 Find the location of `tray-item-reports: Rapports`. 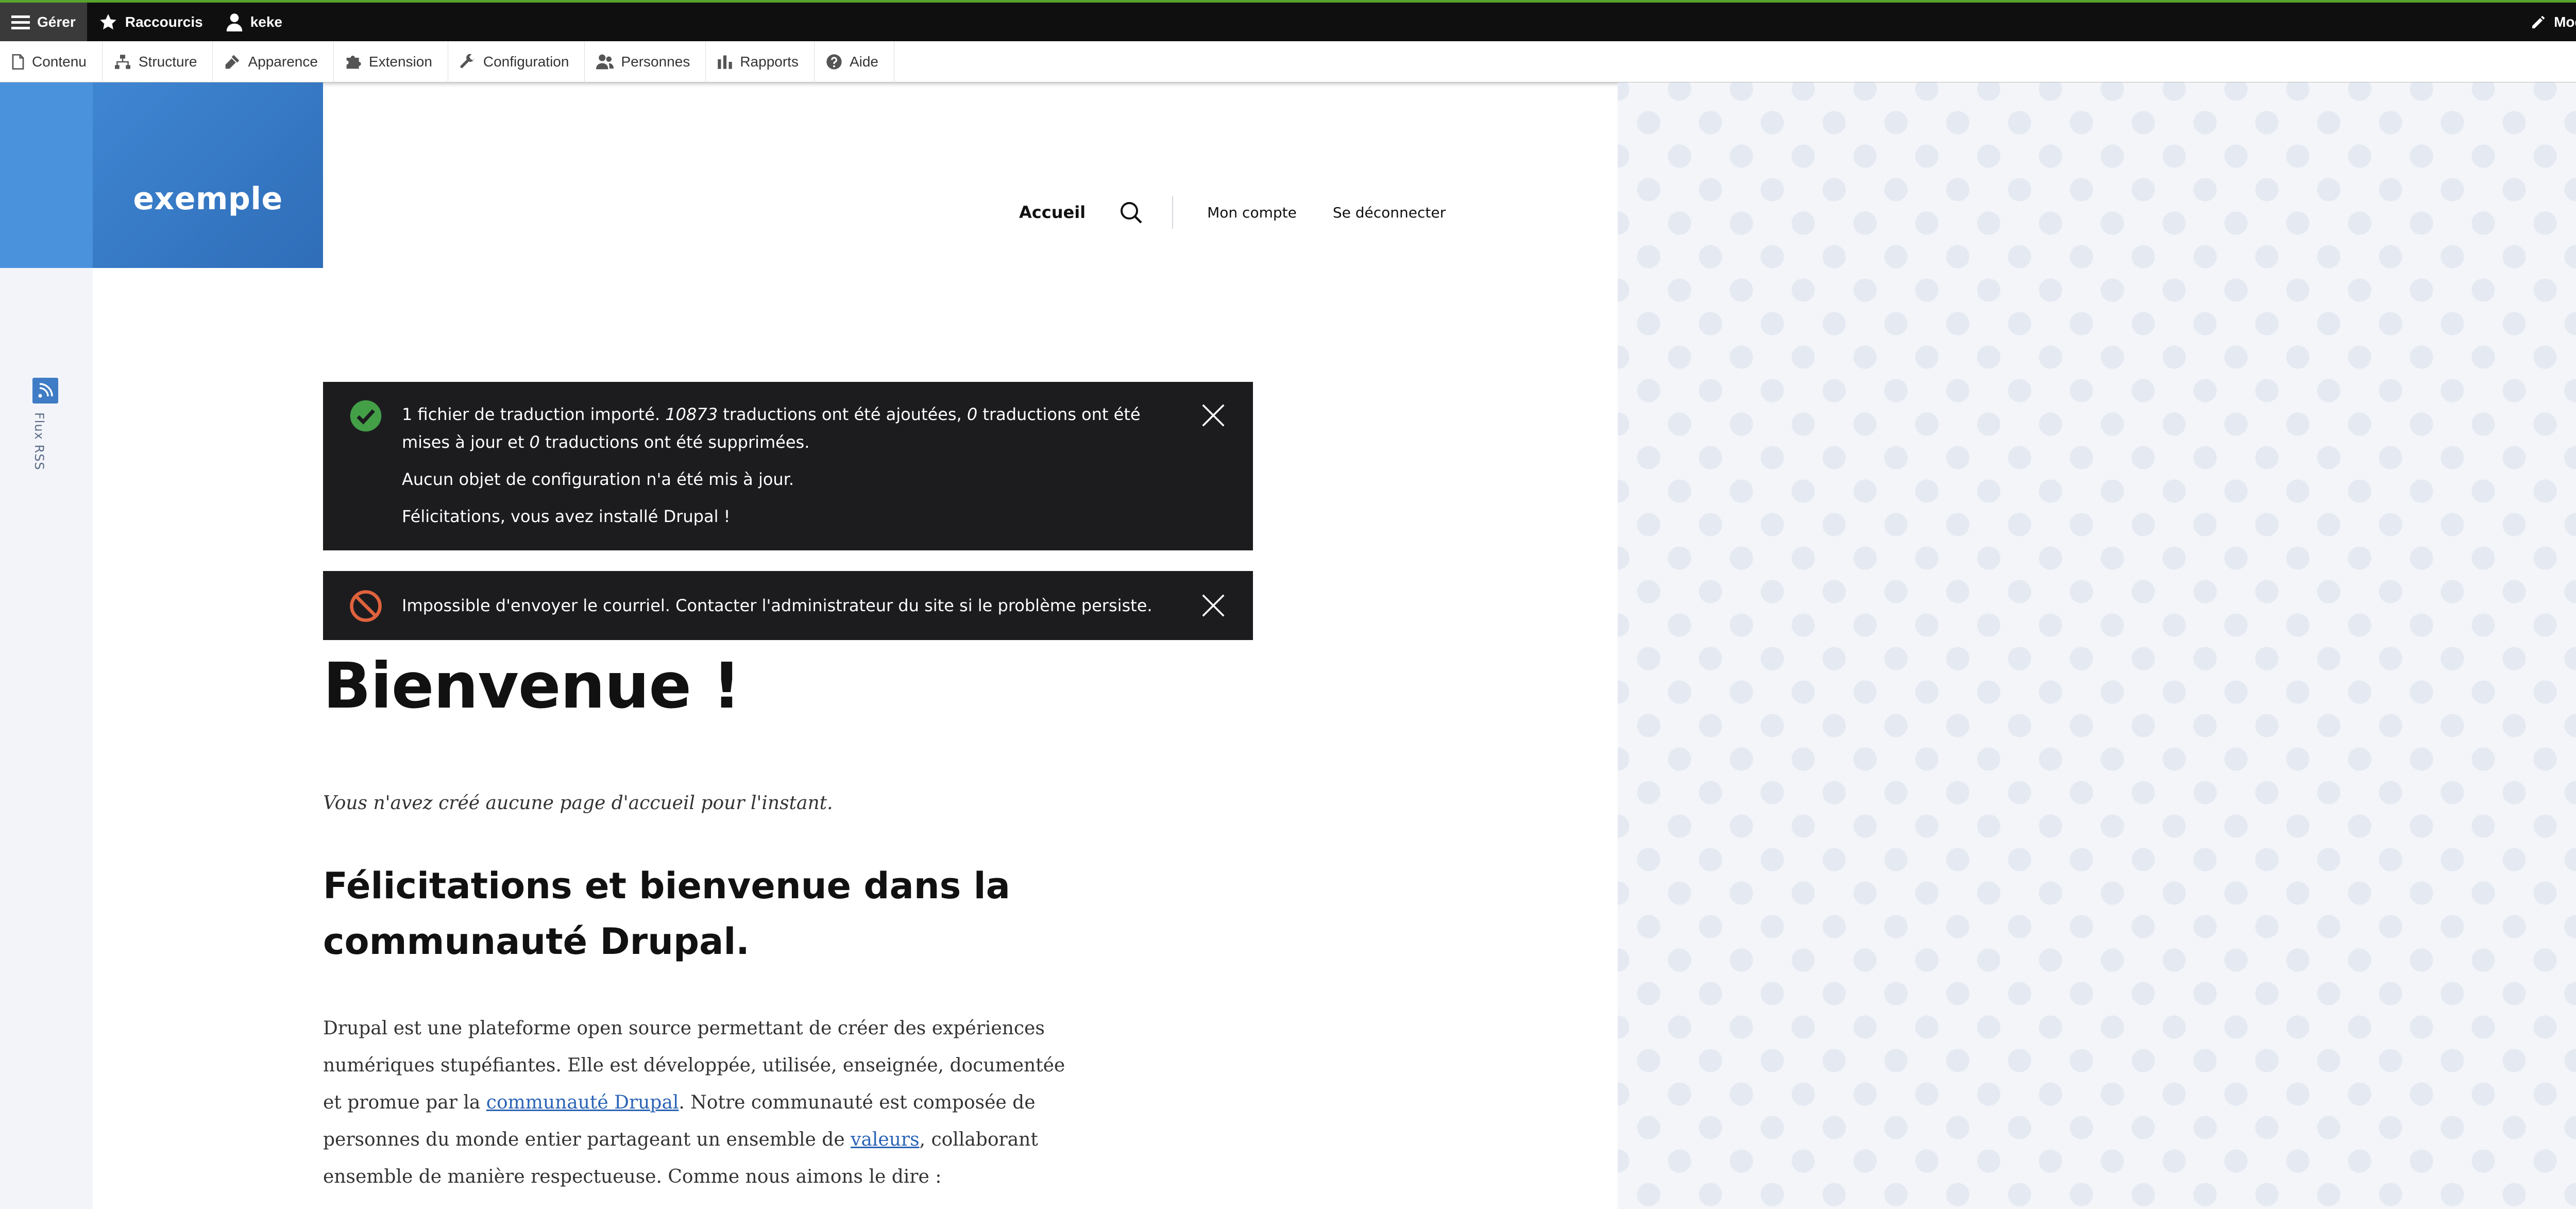

tray-item-reports: Rapports is located at coordinates (761, 62).